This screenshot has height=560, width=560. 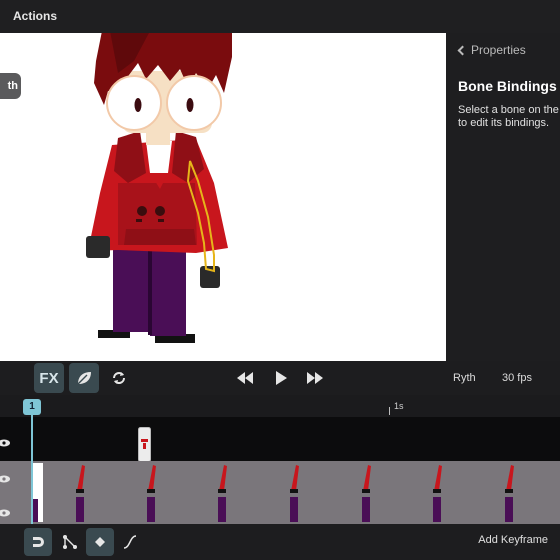 I want to click on bone-tool-button, so click(x=70, y=542).